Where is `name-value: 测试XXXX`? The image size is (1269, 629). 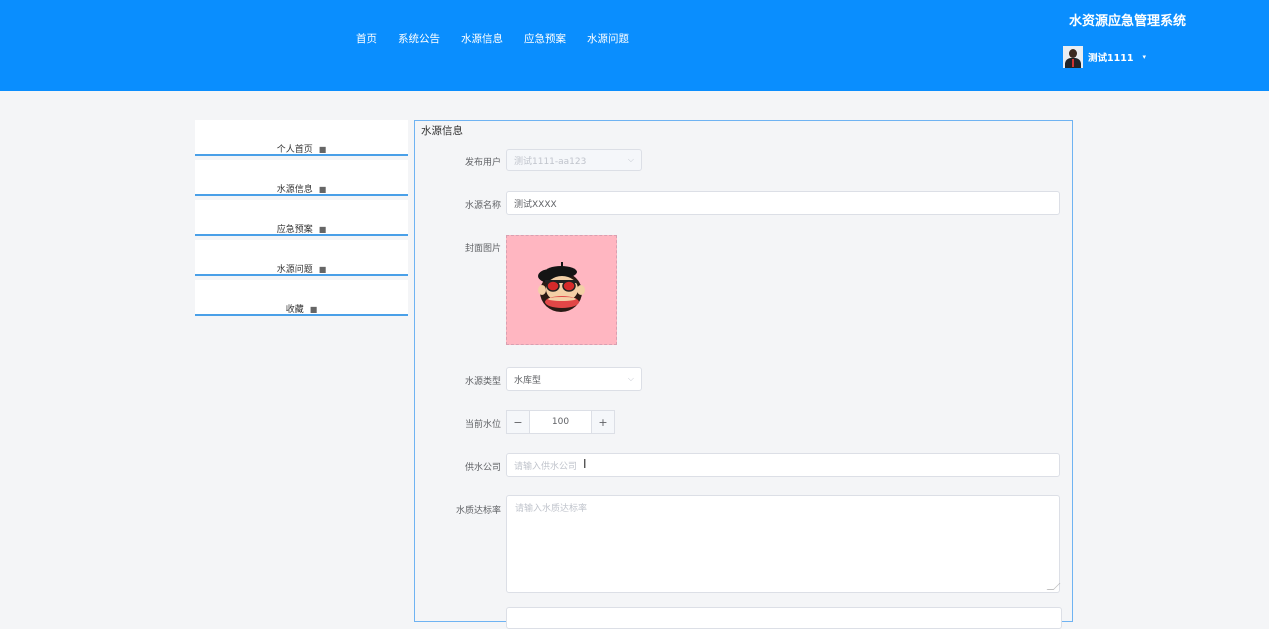
name-value: 测试XXXX is located at coordinates (535, 204).